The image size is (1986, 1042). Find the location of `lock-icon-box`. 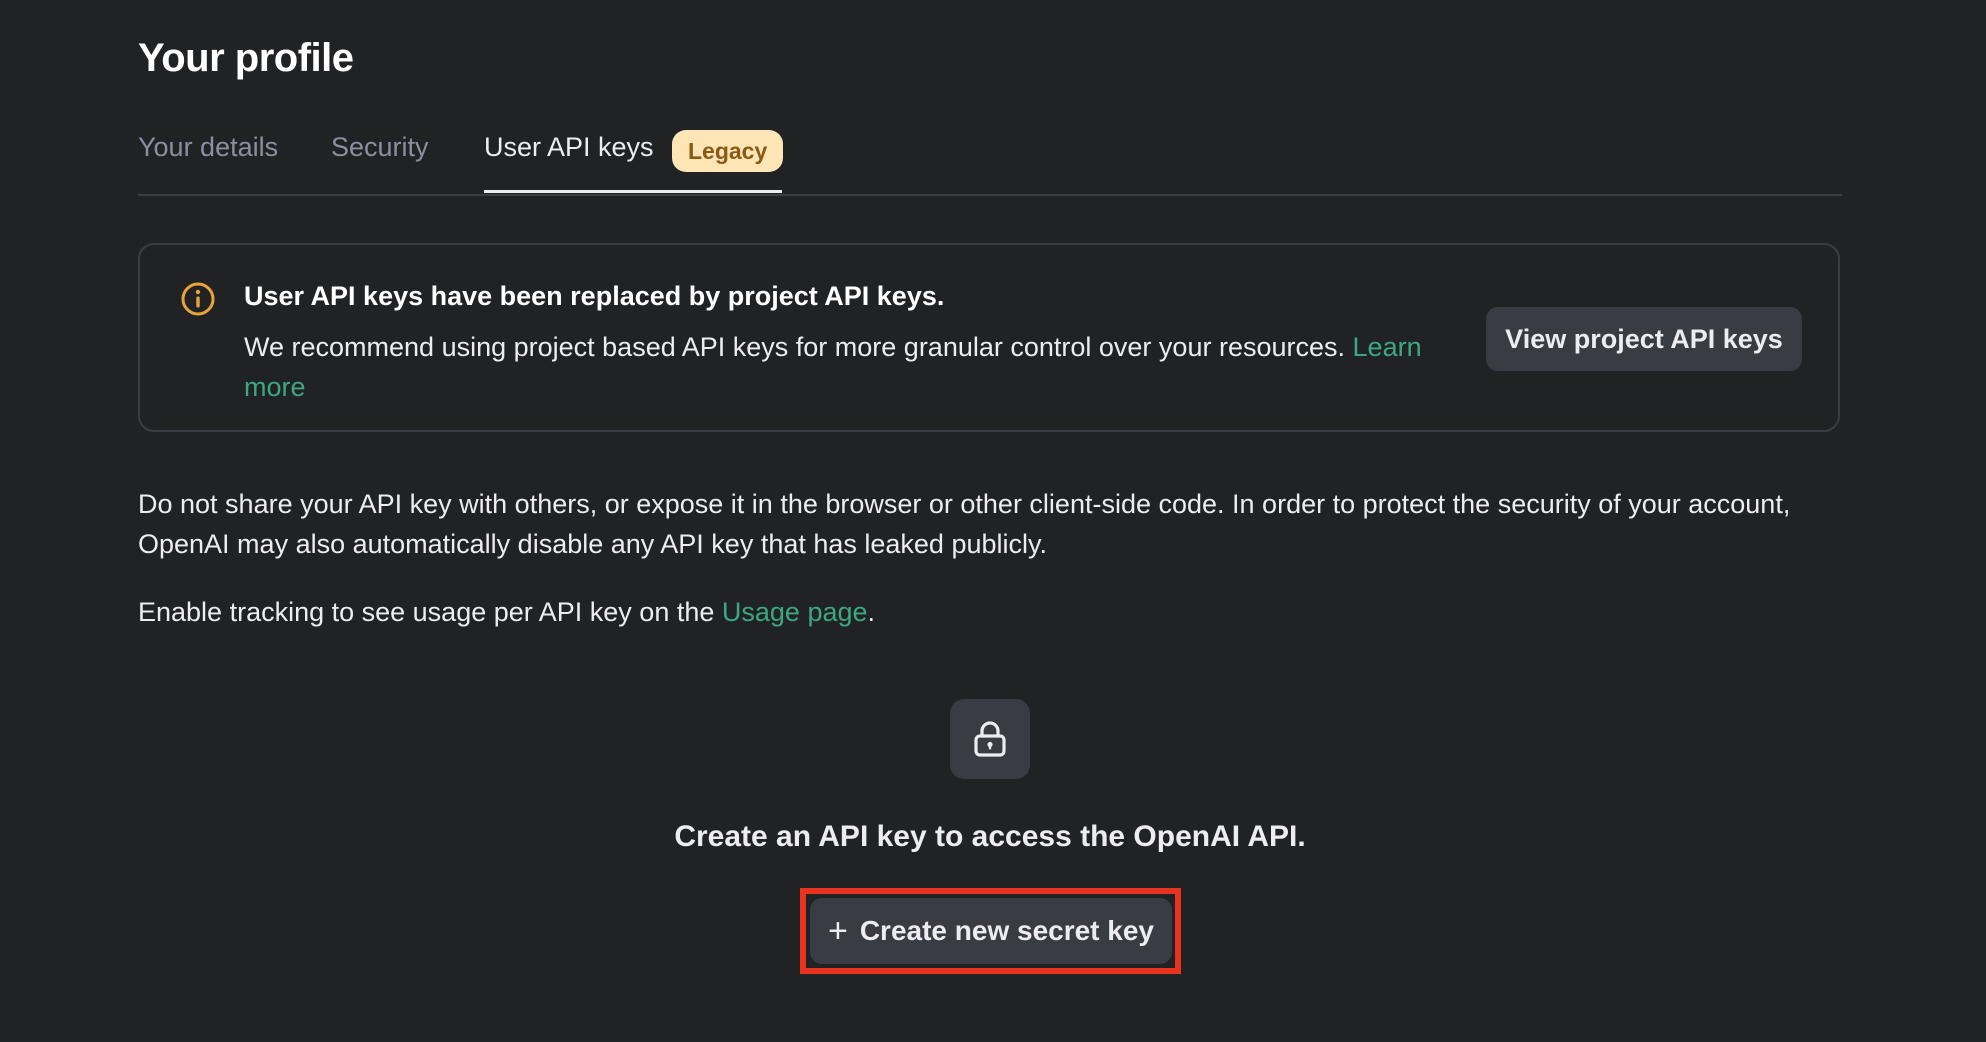

lock-icon-box is located at coordinates (990, 739).